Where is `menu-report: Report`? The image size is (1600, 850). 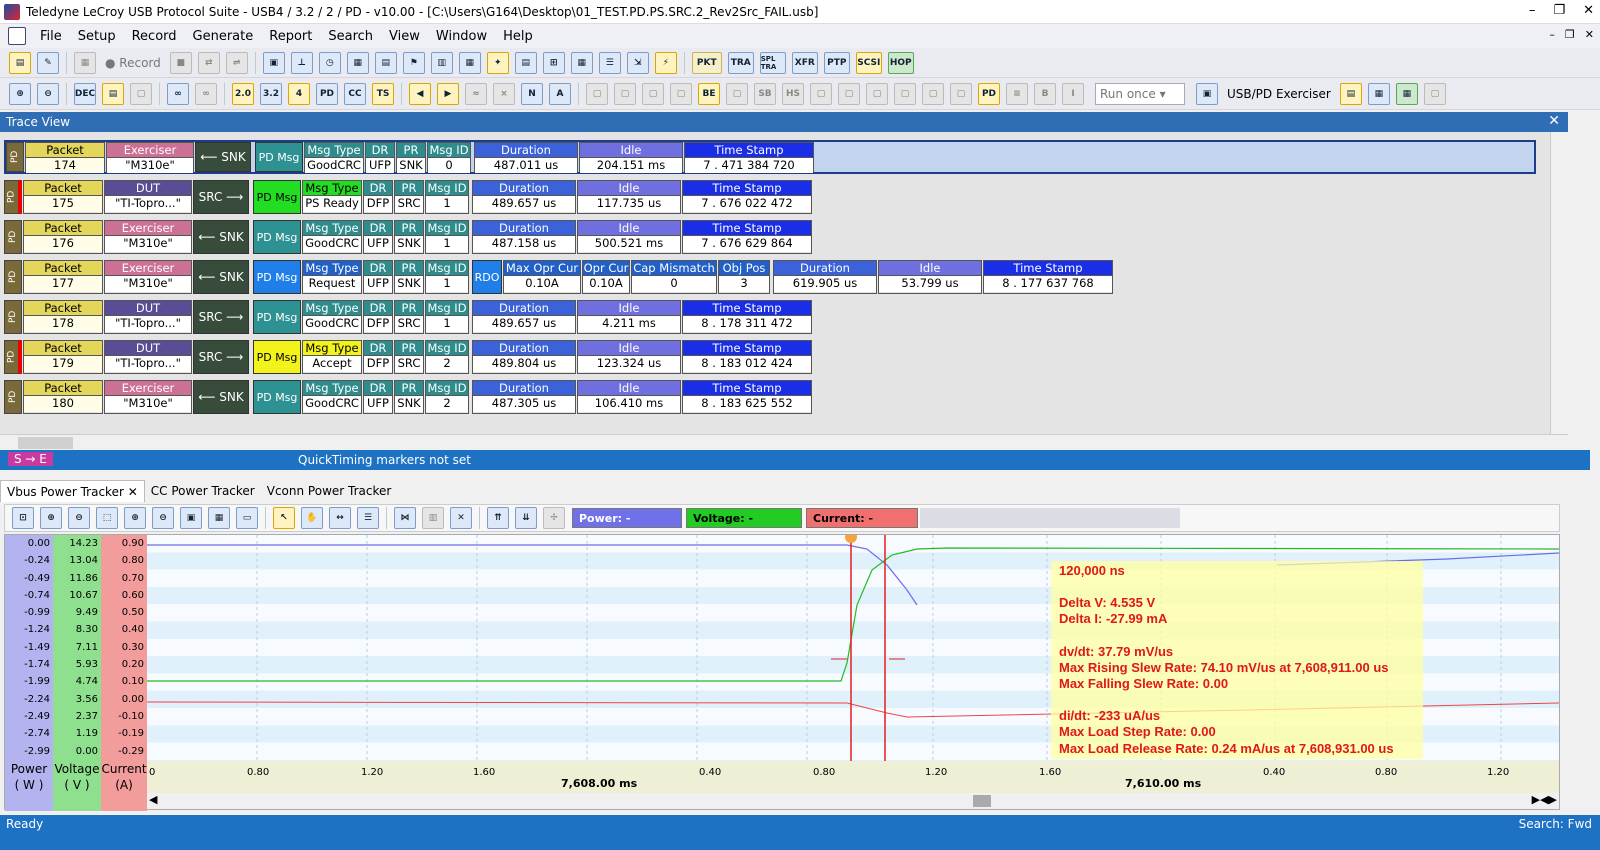
menu-report: Report is located at coordinates (290, 36).